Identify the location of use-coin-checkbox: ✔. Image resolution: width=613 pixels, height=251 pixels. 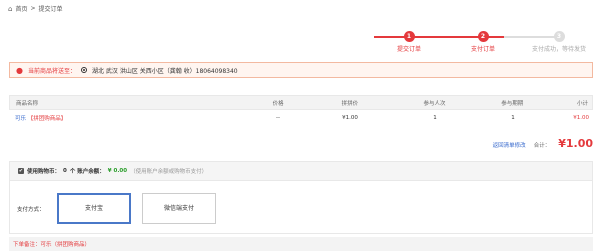
(21, 171).